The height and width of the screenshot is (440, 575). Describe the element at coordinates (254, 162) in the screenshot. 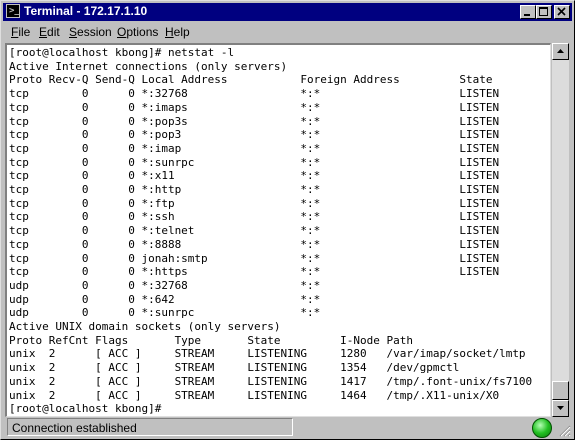

I see `terminal-line: tcp 0 0 *:sunrpc *:* LISTEN` at that location.